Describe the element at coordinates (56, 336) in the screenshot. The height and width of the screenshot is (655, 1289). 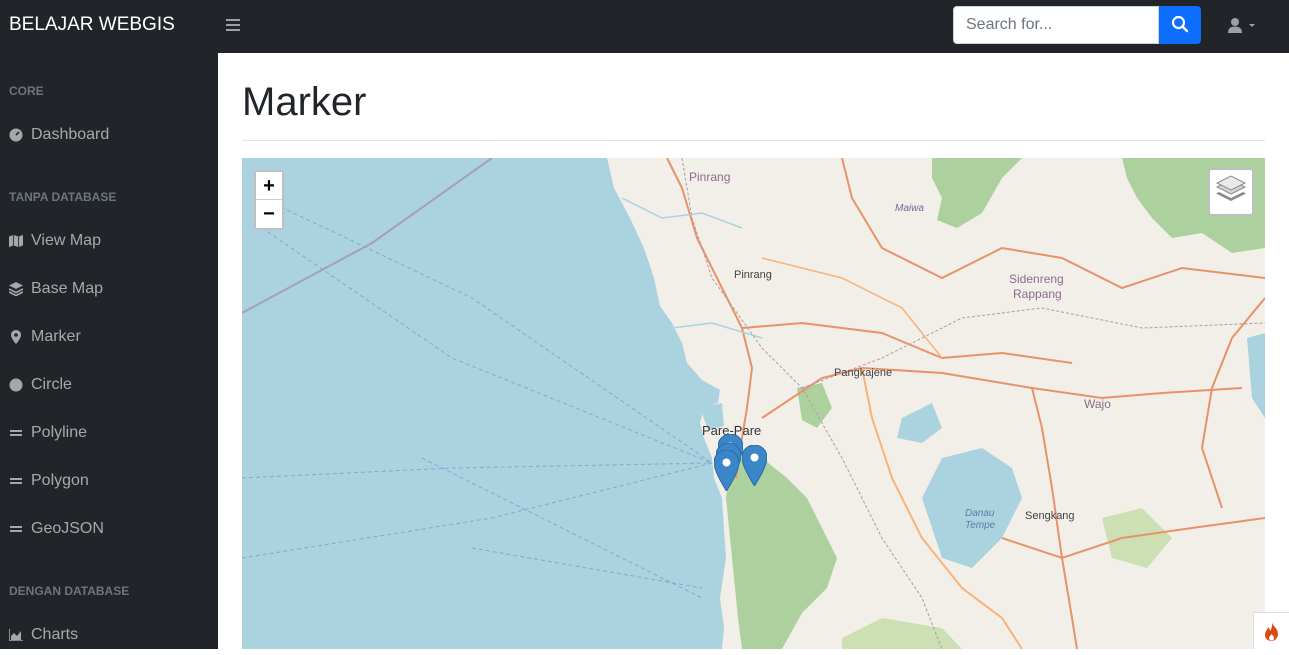
I see `sidebar-item-label: Marker` at that location.